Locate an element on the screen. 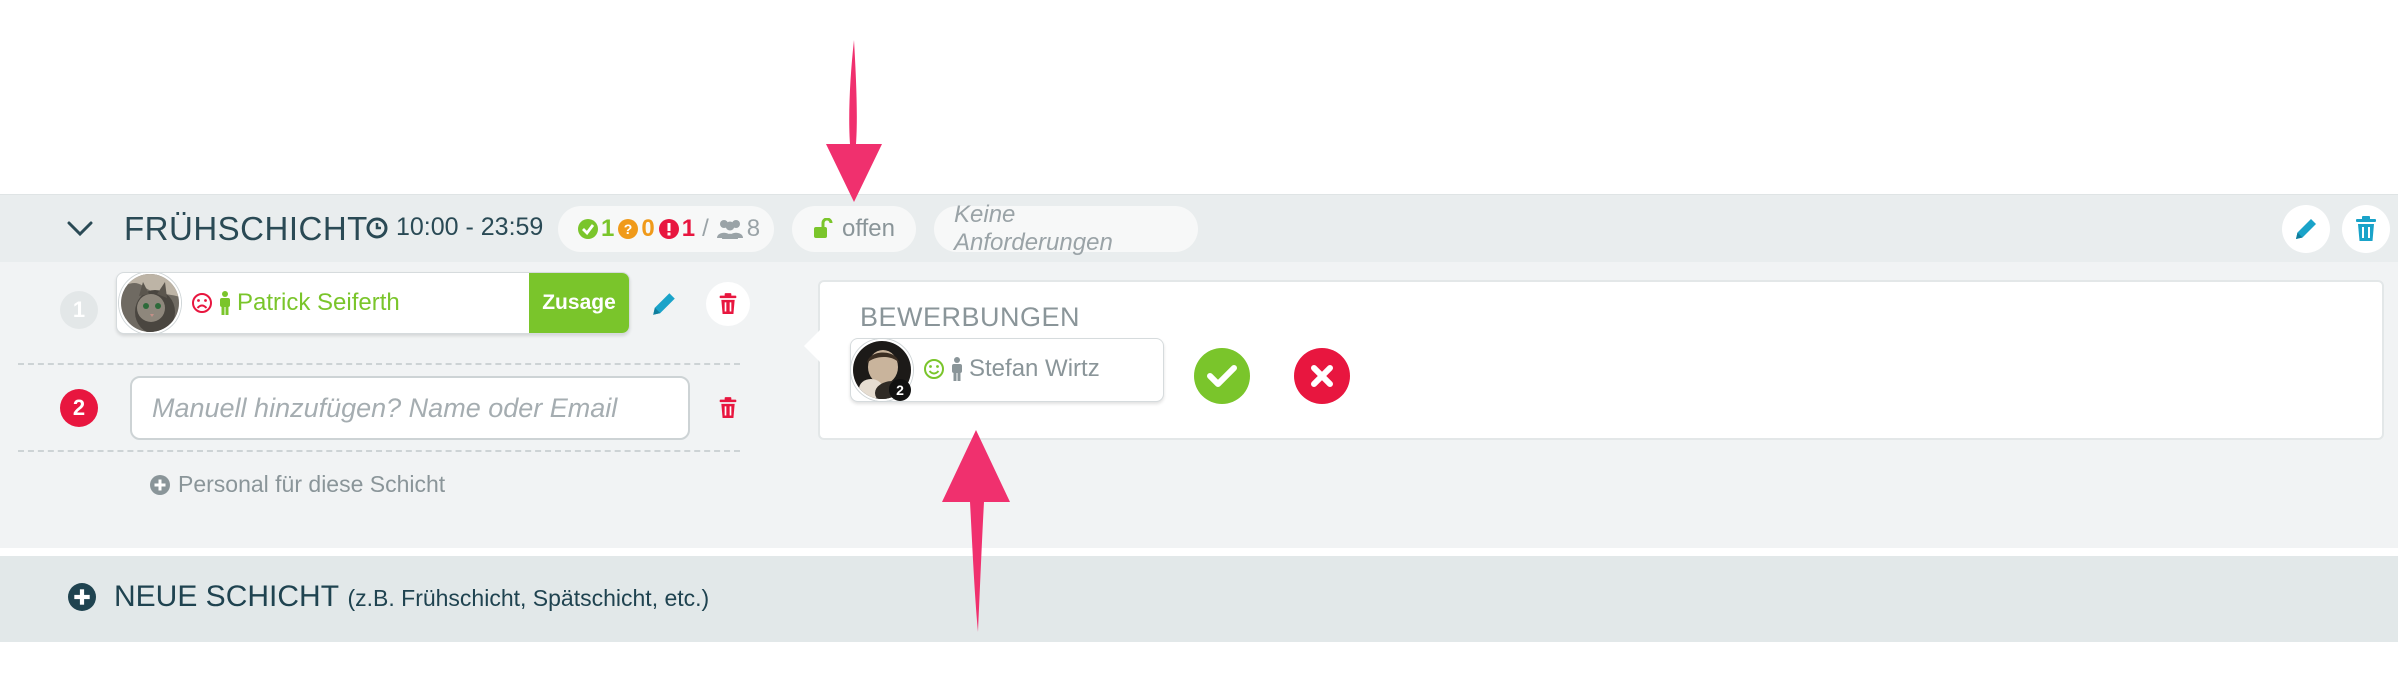 This screenshot has height=692, width=2398. delete-shift-button is located at coordinates (2366, 229).